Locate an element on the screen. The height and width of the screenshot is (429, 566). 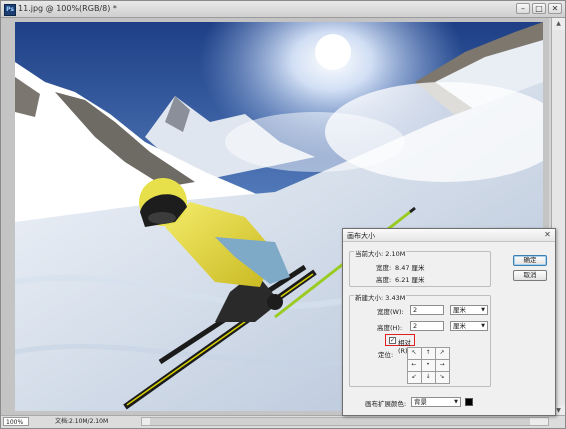
anchor-bottom-left-icon: ↙ is located at coordinates (414, 377).